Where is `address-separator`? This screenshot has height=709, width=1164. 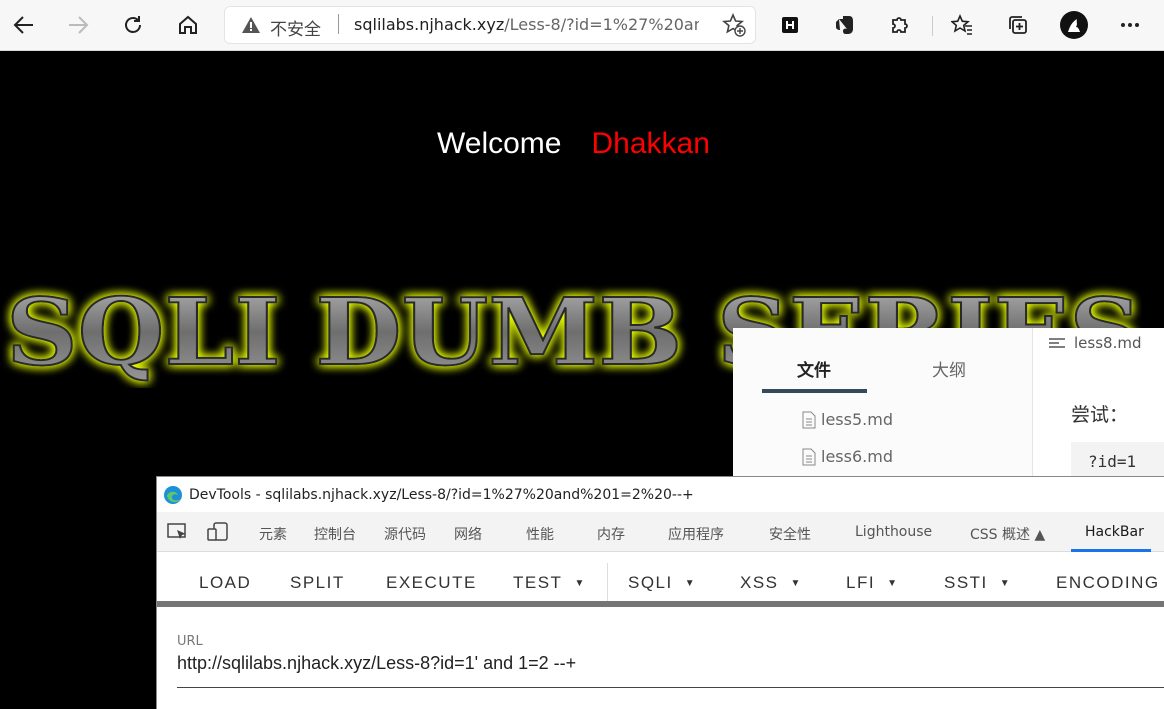
address-separator is located at coordinates (338, 24).